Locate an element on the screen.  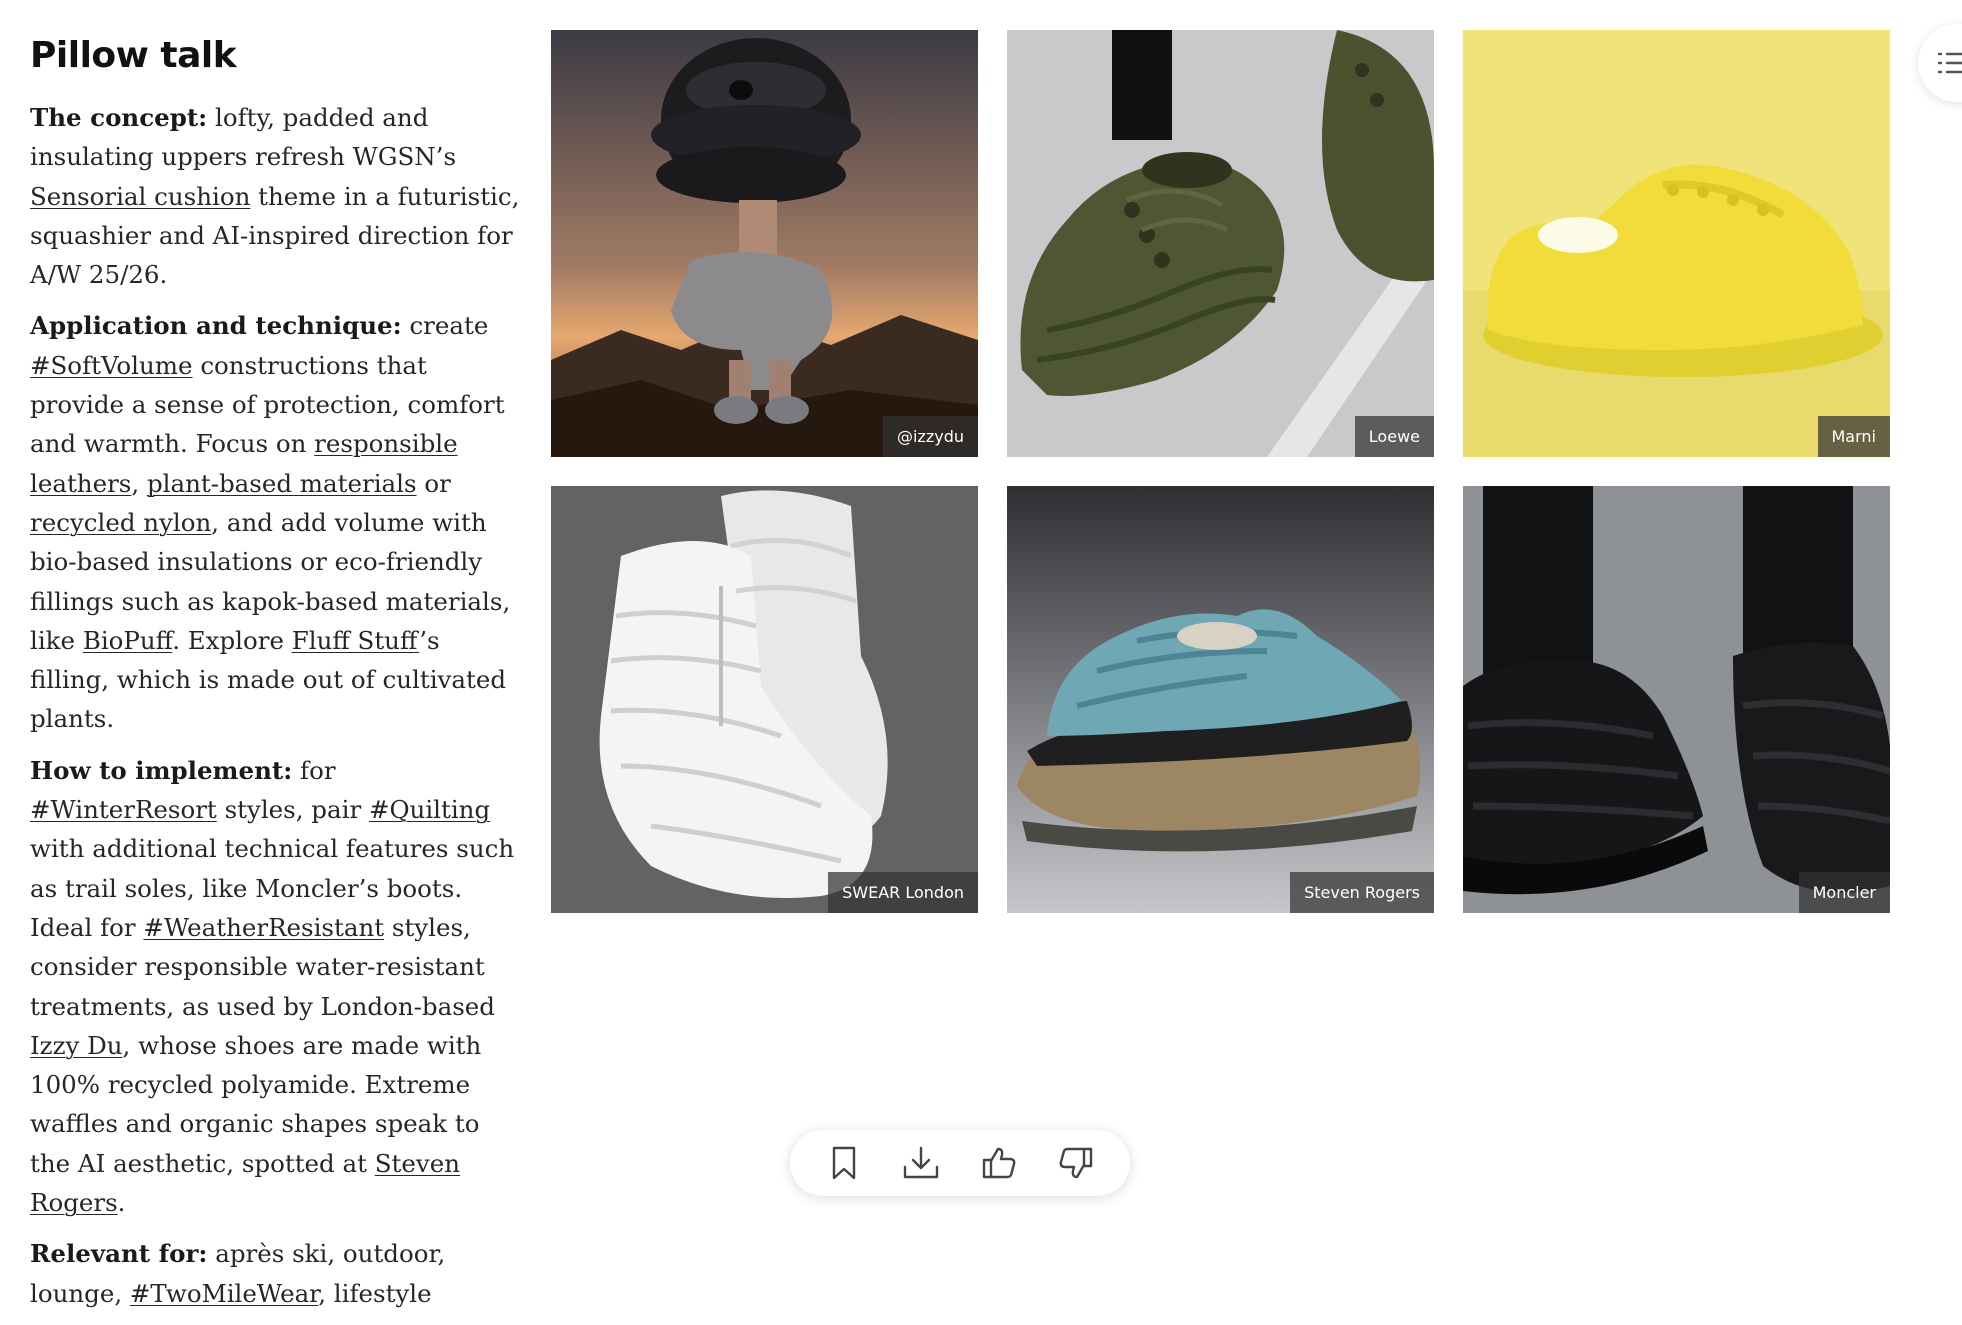
link-plant-based-materials: plant-based materials is located at coordinates (282, 483).